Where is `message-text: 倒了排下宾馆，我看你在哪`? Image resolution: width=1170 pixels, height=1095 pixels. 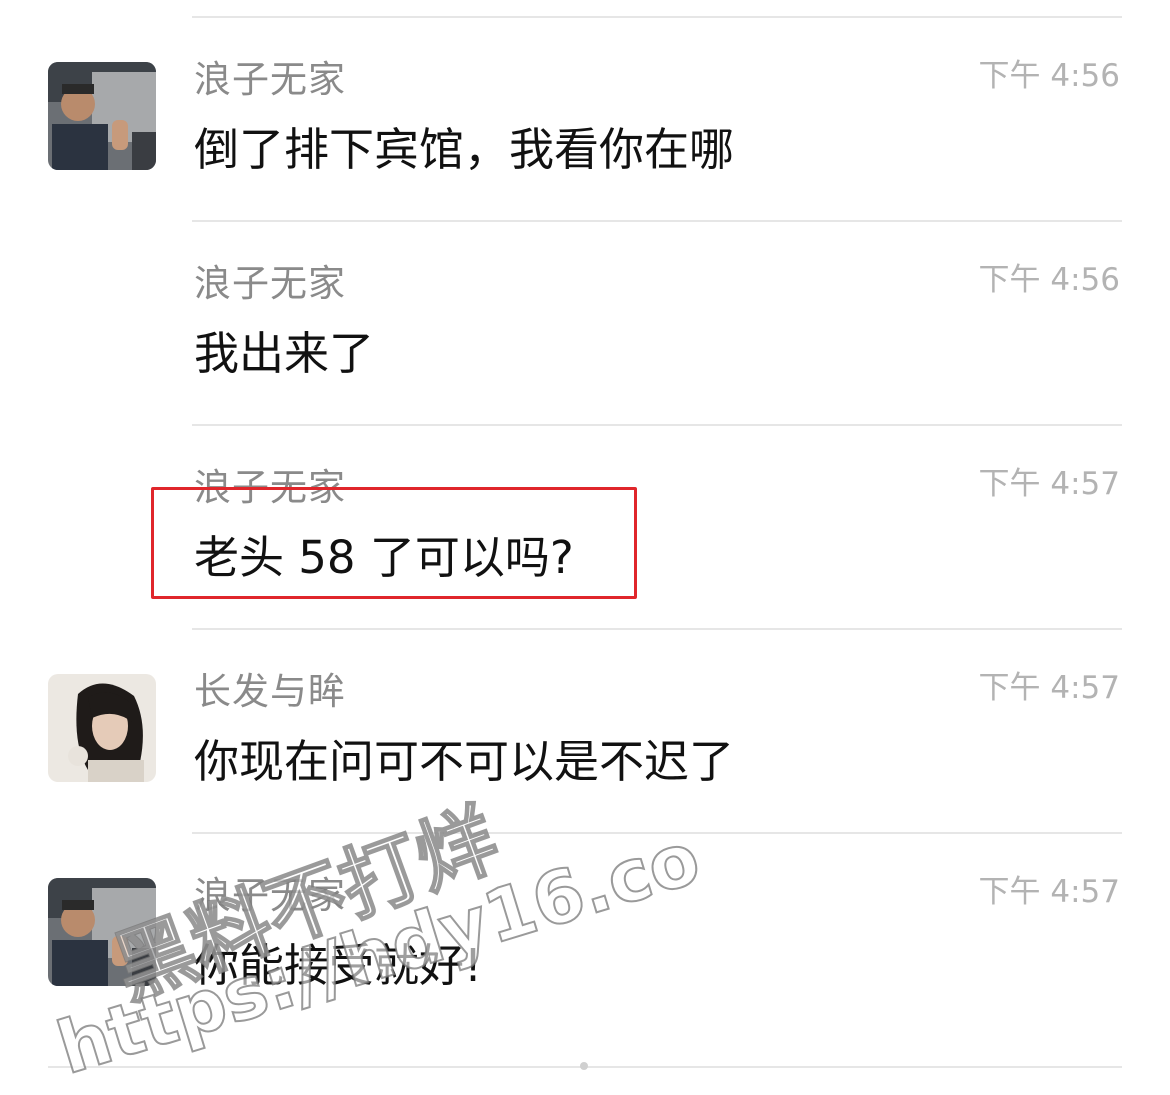
message-text: 倒了排下宾馆，我看你在哪 is located at coordinates (464, 149).